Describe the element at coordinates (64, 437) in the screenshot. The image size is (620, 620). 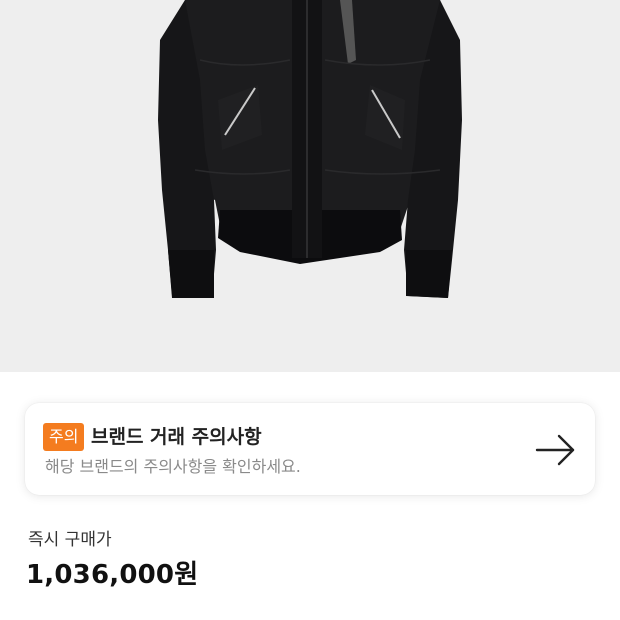
I see `caution-badge: 주의` at that location.